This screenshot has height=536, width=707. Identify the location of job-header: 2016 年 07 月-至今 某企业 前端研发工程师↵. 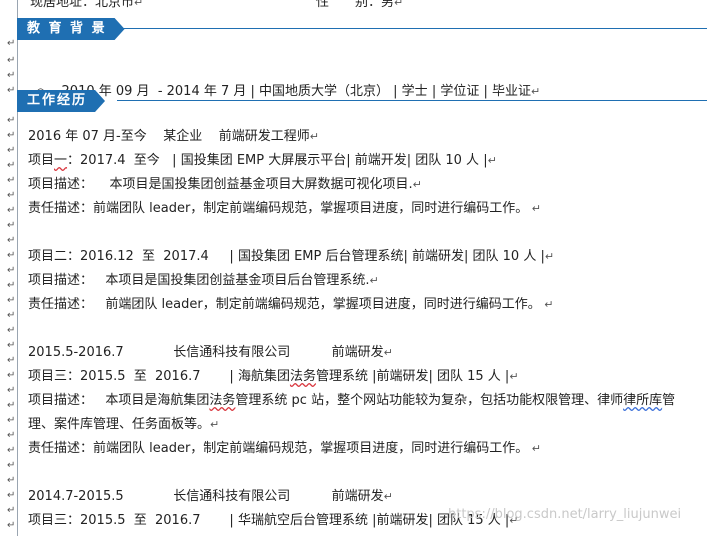
(173, 136).